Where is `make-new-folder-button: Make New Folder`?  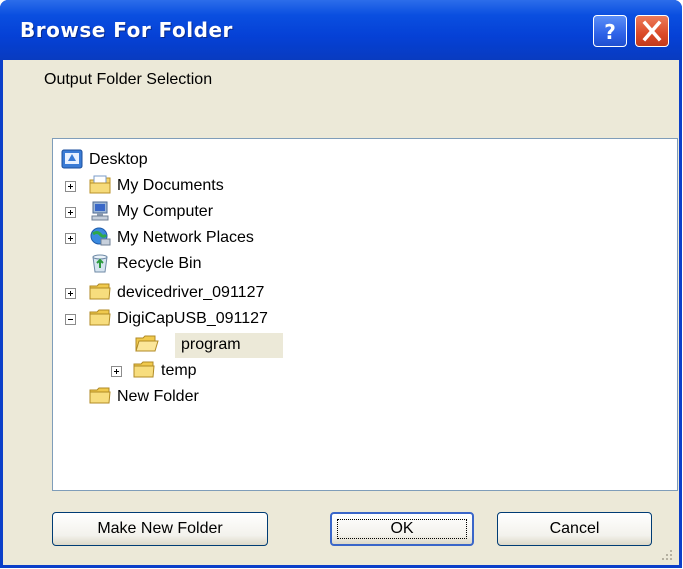
make-new-folder-button: Make New Folder is located at coordinates (160, 529).